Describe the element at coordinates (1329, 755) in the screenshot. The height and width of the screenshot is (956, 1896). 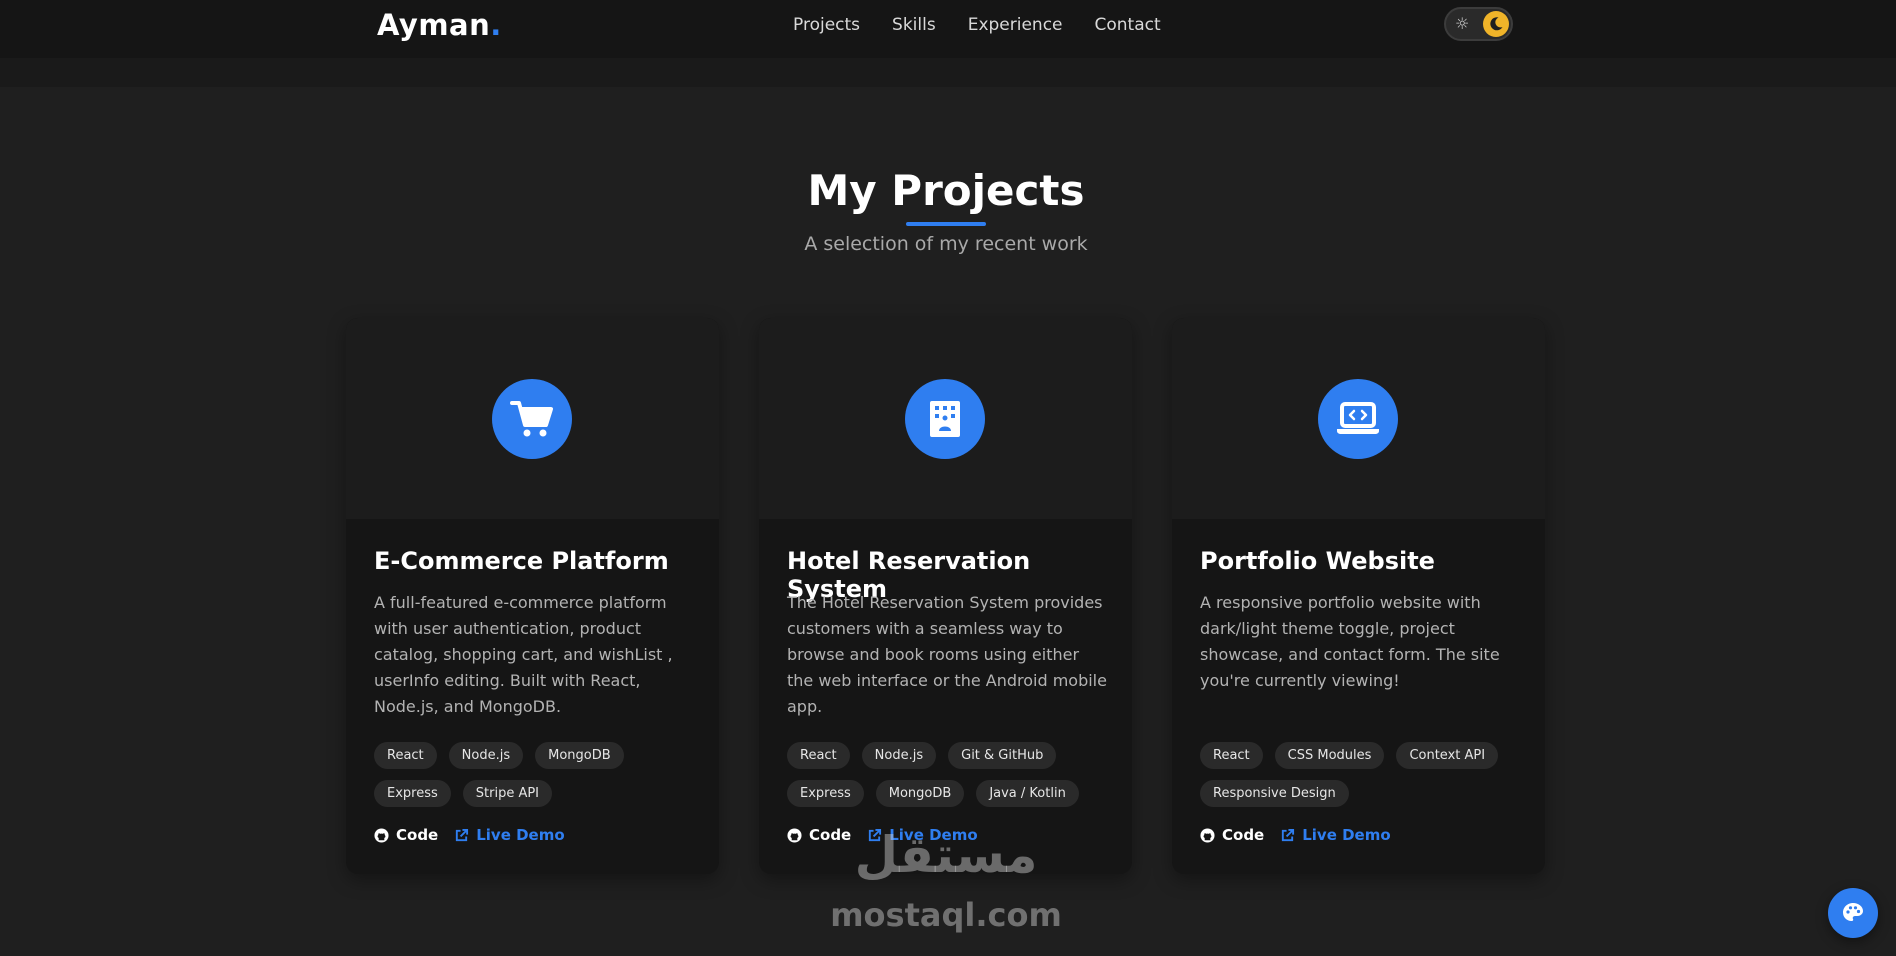
I see `tech-tag: CSS Modules` at that location.